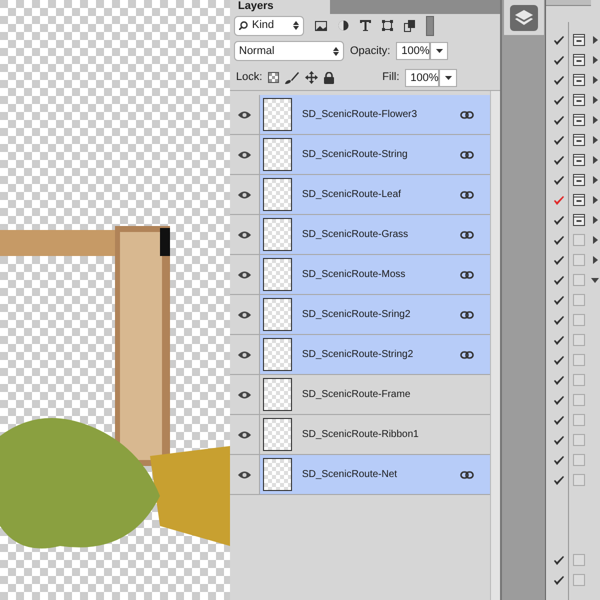 The image size is (600, 600). What do you see at coordinates (430, 26) in the screenshot?
I see `filter-toggle` at bounding box center [430, 26].